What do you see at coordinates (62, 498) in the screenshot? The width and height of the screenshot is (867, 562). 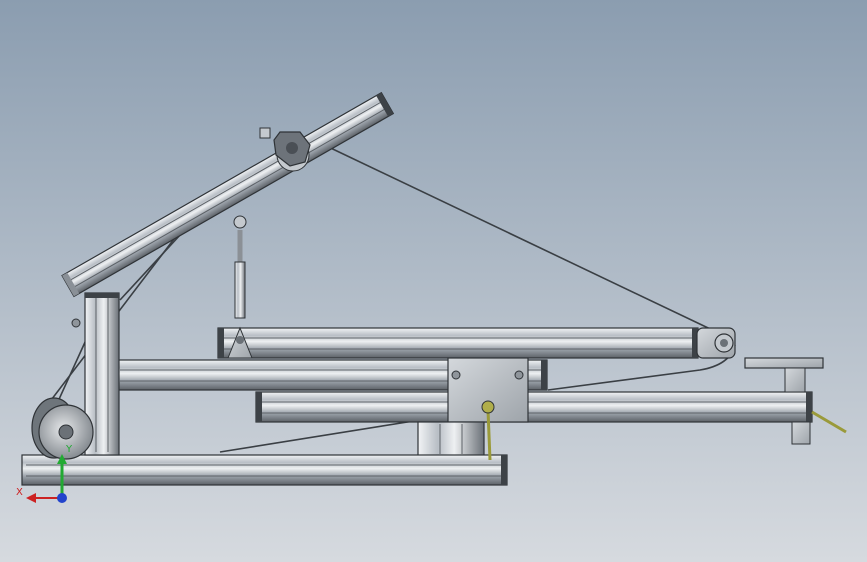 I see `z-axis-dot-icon` at bounding box center [62, 498].